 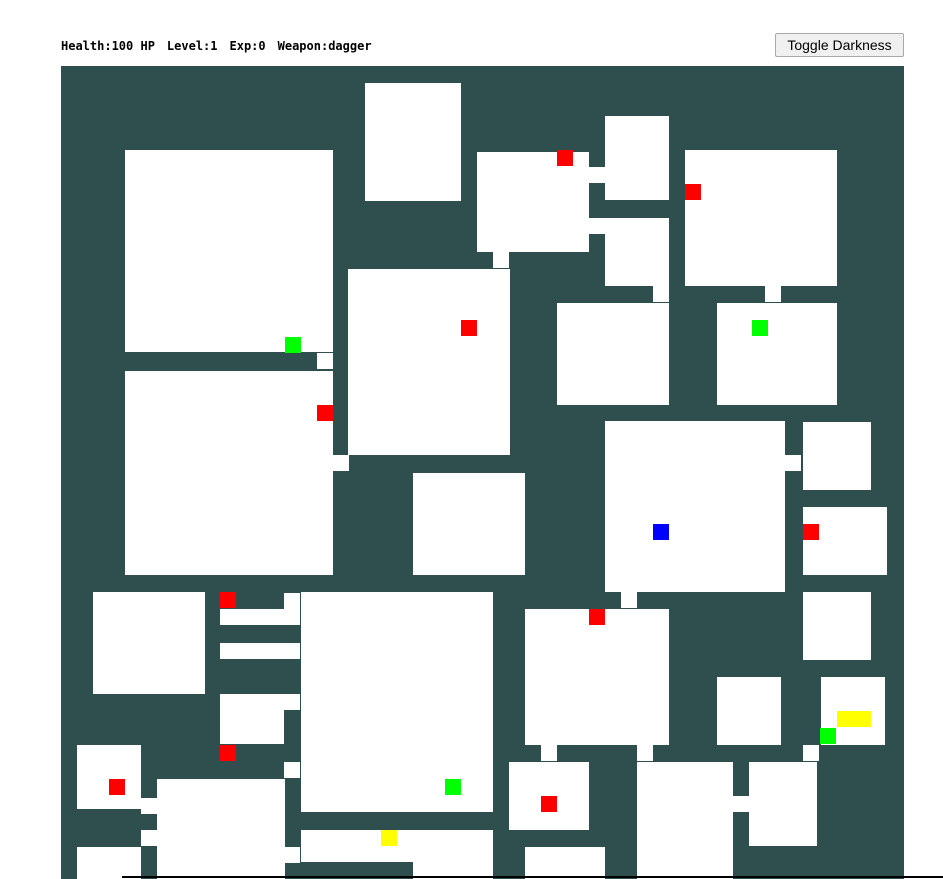 I want to click on weapon-readout: Weapon:dagger, so click(x=324, y=46).